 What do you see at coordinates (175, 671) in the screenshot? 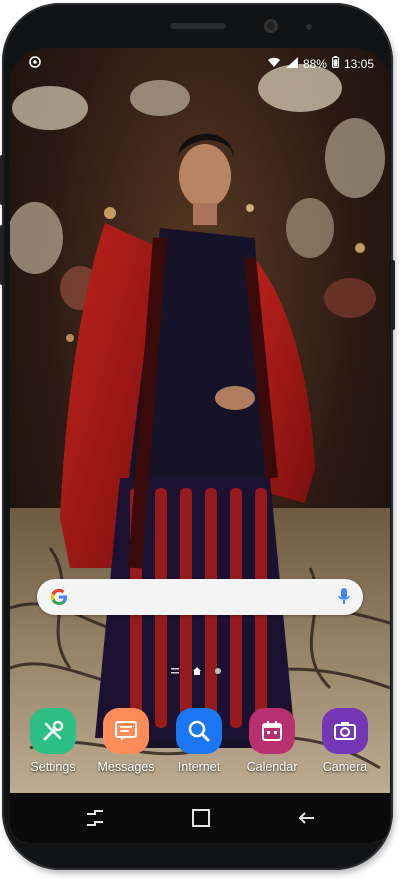
I see `menu-page-icon` at bounding box center [175, 671].